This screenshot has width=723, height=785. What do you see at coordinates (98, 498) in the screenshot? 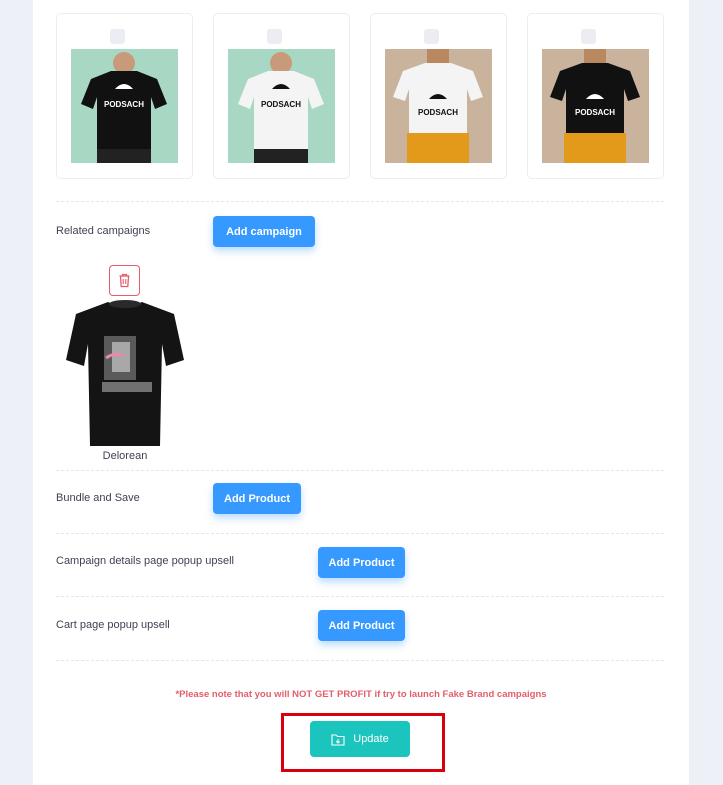
I see `bundle-and-save-label: Bundle and Save` at bounding box center [98, 498].